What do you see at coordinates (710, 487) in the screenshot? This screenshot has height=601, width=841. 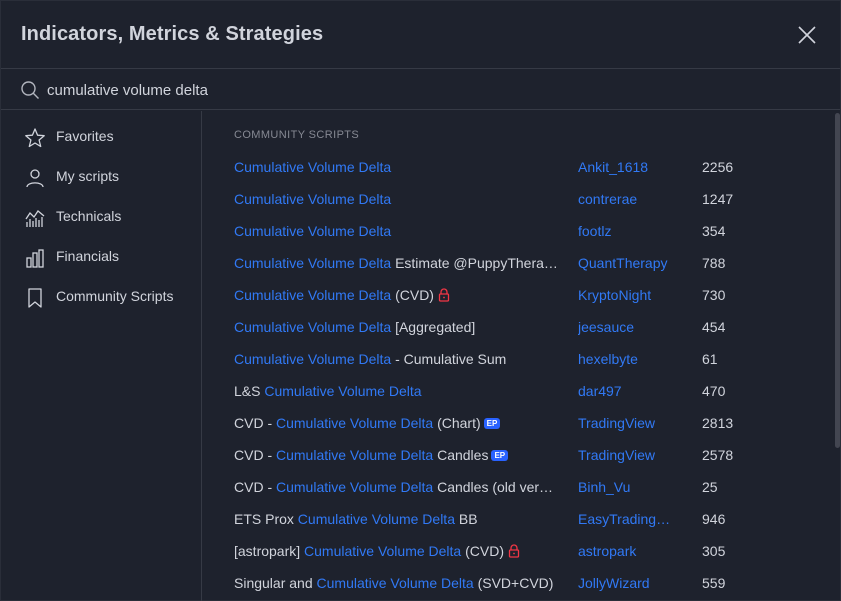 I see `script-likes: 25` at bounding box center [710, 487].